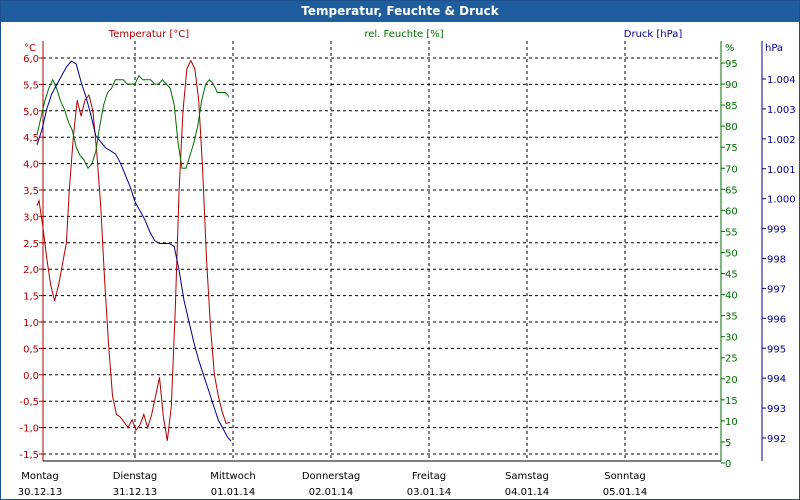 The width and height of the screenshot is (800, 500). I want to click on pressure-tick-label: 996, so click(776, 319).